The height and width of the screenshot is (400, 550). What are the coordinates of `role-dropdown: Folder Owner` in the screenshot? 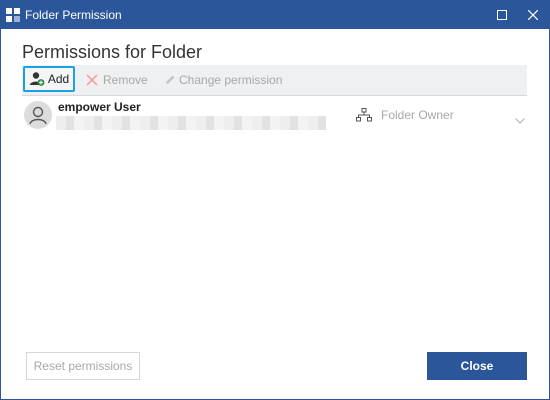 It's located at (454, 115).